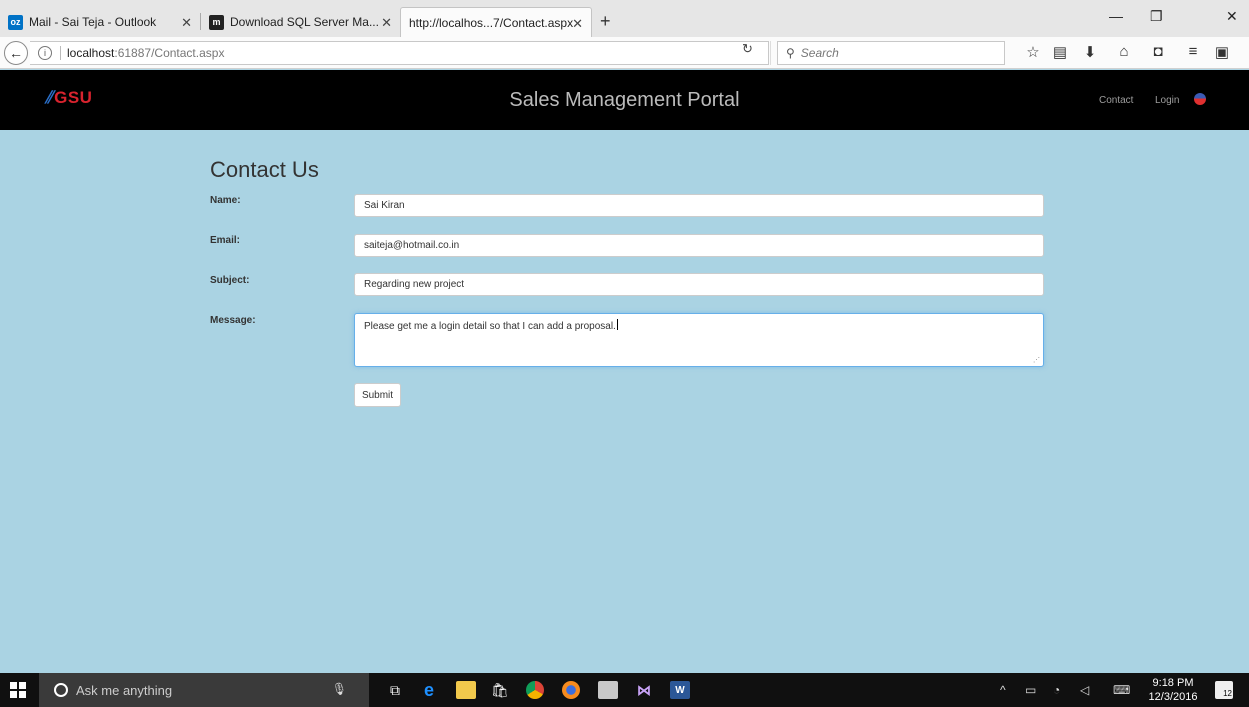 The width and height of the screenshot is (1249, 707). Describe the element at coordinates (535, 690) in the screenshot. I see `chrome-icon` at that location.